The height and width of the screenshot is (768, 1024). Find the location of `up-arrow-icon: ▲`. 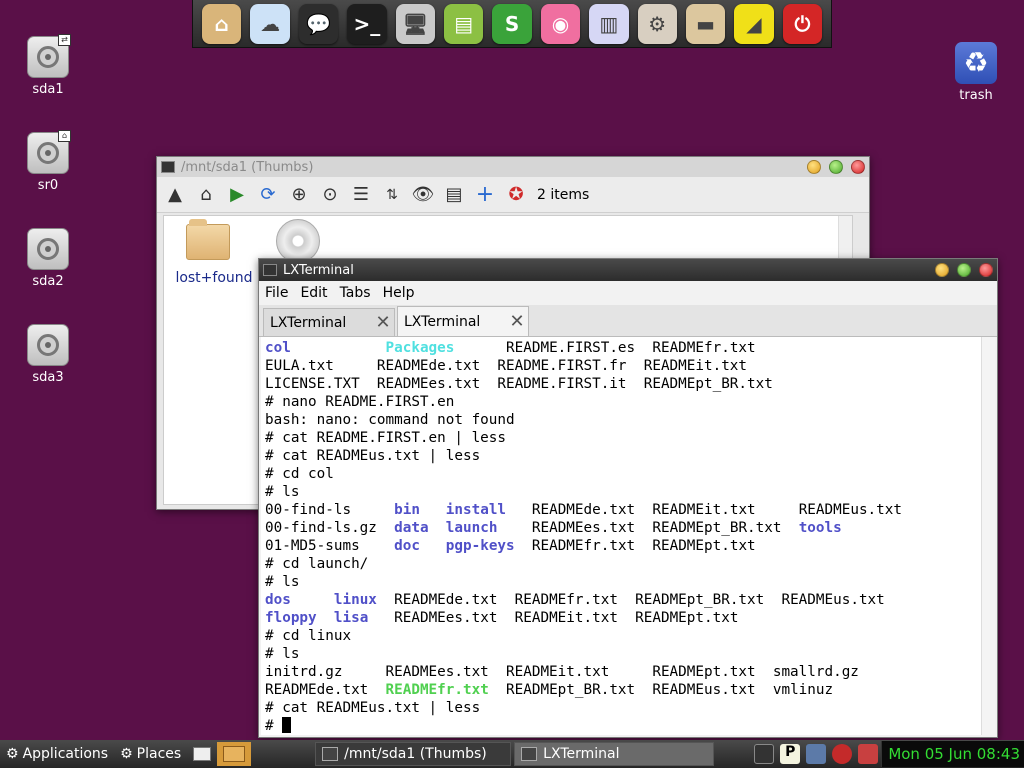

up-arrow-icon: ▲ is located at coordinates (175, 195).